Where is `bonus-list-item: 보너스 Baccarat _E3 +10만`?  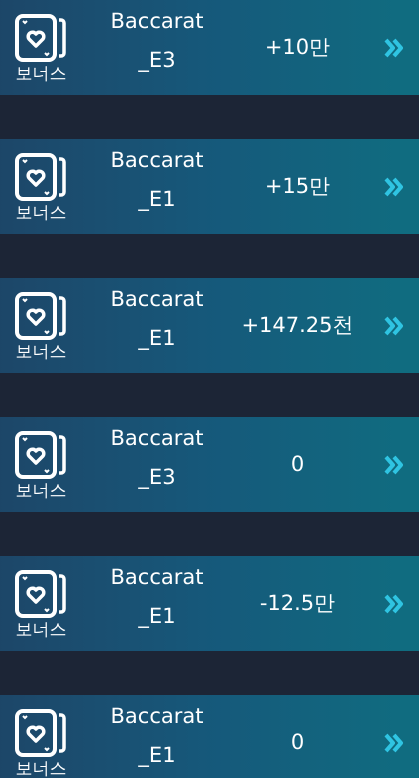 bonus-list-item: 보너스 Baccarat _E3 +10만 is located at coordinates (209, 47).